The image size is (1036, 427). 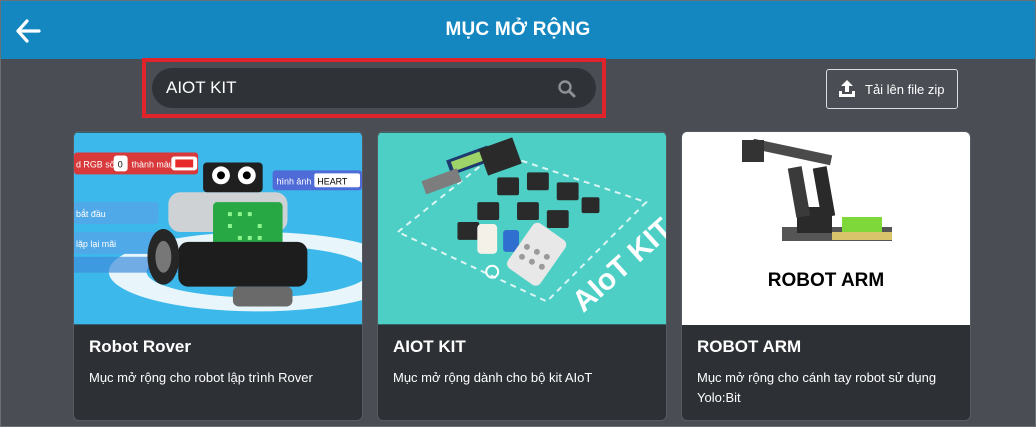 I want to click on block-label: thành màu, so click(x=153, y=164).